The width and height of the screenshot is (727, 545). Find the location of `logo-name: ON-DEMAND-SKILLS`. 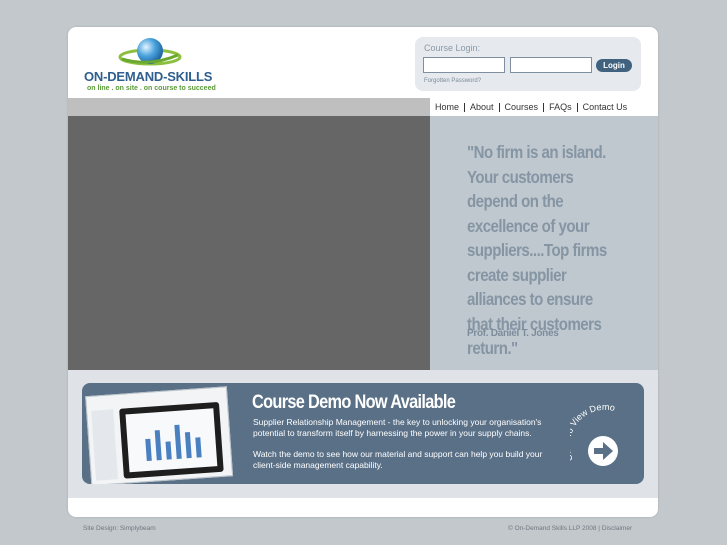

logo-name: ON-DEMAND-SKILLS is located at coordinates (148, 76).